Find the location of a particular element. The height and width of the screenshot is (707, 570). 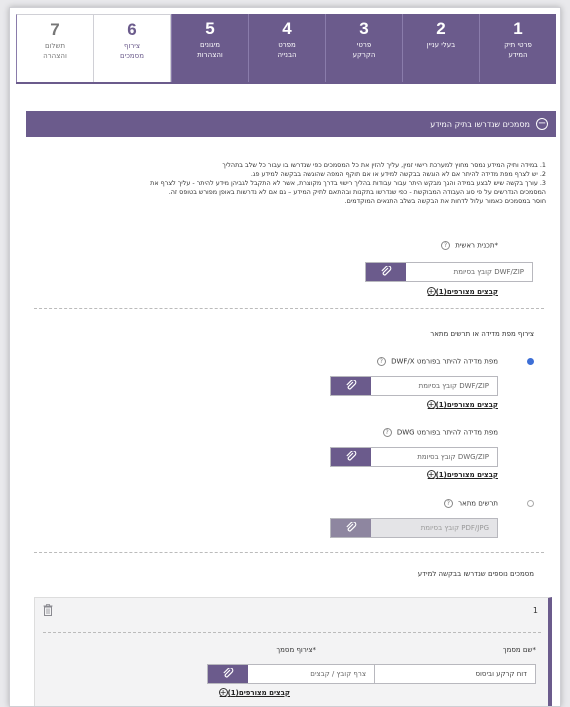

attach-doc-attached-files: קבצים מצורפים(1) + is located at coordinates (253, 692).